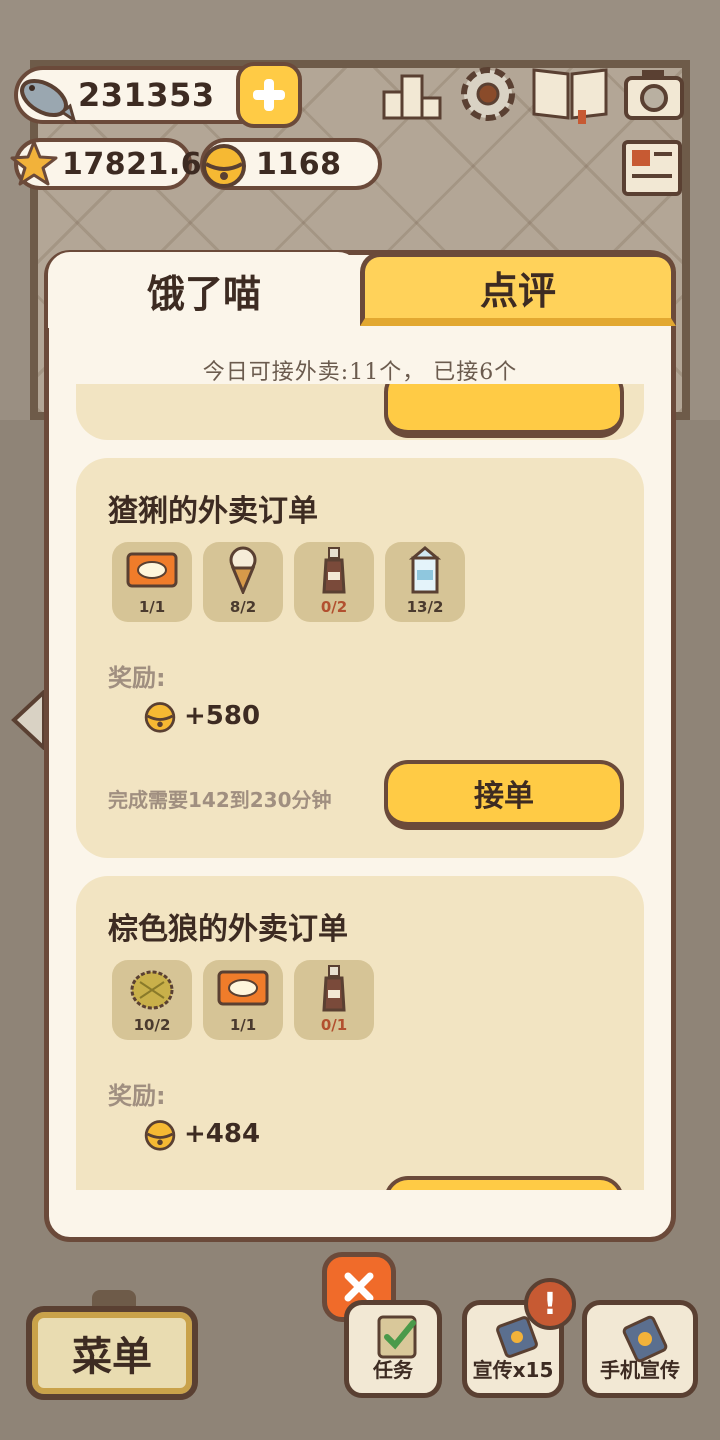 The image size is (720, 1440). Describe the element at coordinates (334, 607) in the screenshot. I see `item-count: 0/2` at that location.